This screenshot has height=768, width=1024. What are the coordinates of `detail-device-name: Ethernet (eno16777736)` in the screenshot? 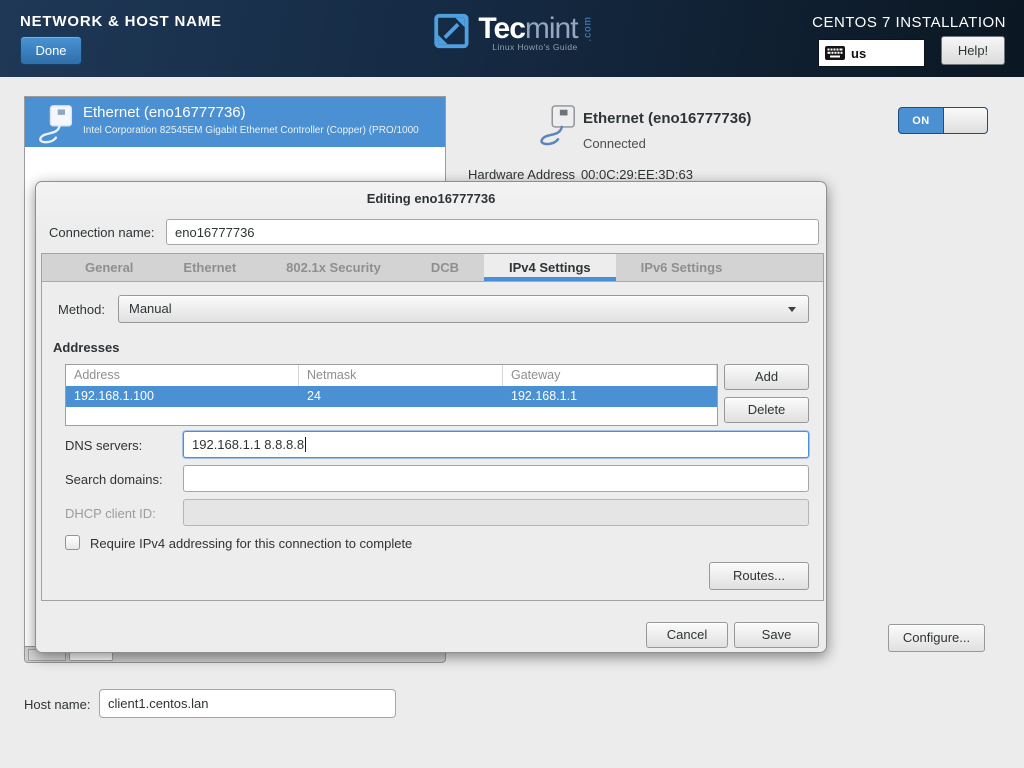 It's located at (667, 118).